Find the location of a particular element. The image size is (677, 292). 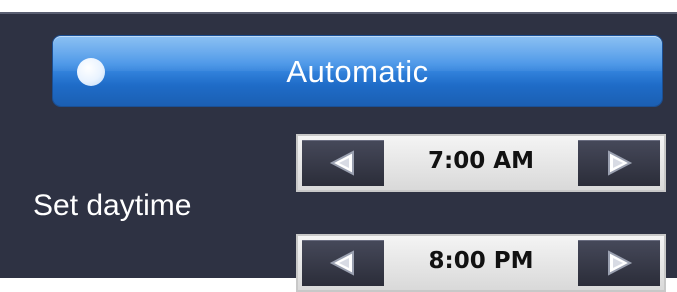

automatic-mode-label: Automatic is located at coordinates (357, 71).